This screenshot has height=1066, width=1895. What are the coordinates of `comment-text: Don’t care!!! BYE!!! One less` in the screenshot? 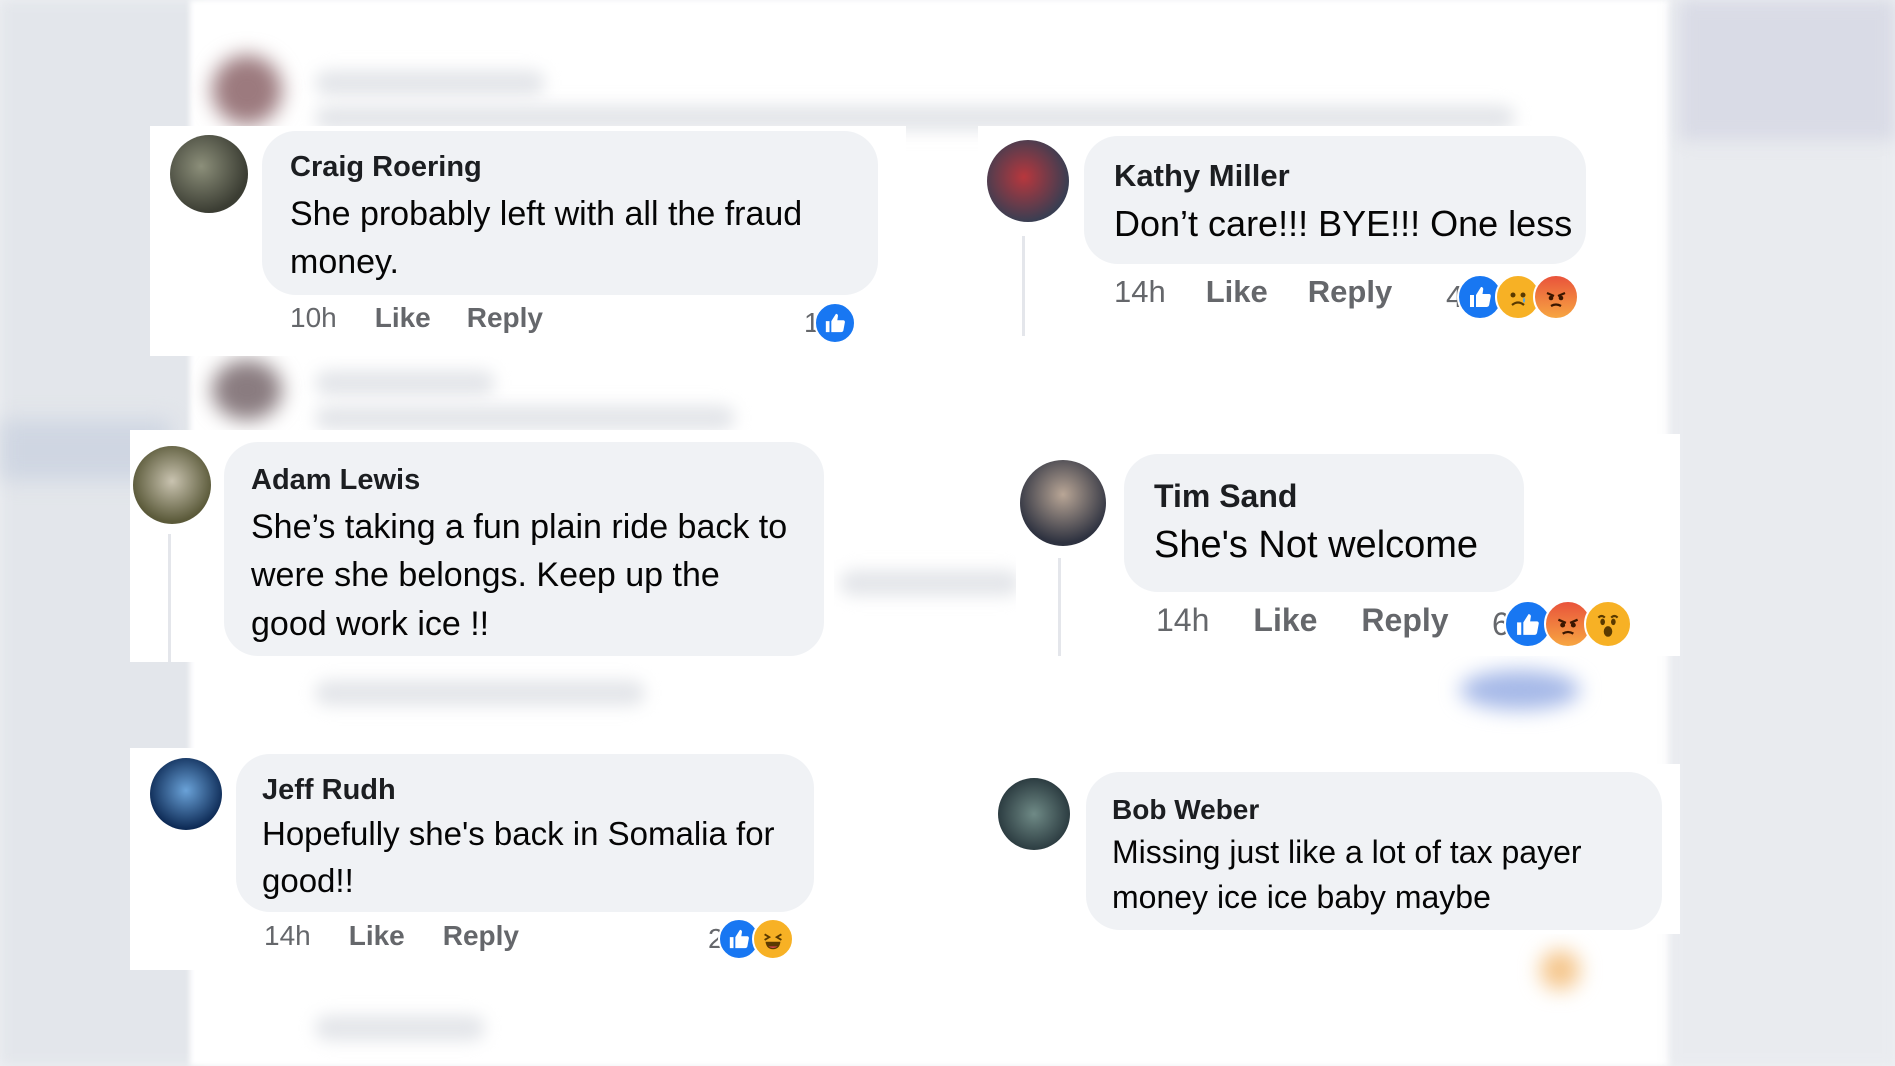 It's located at (1343, 223).